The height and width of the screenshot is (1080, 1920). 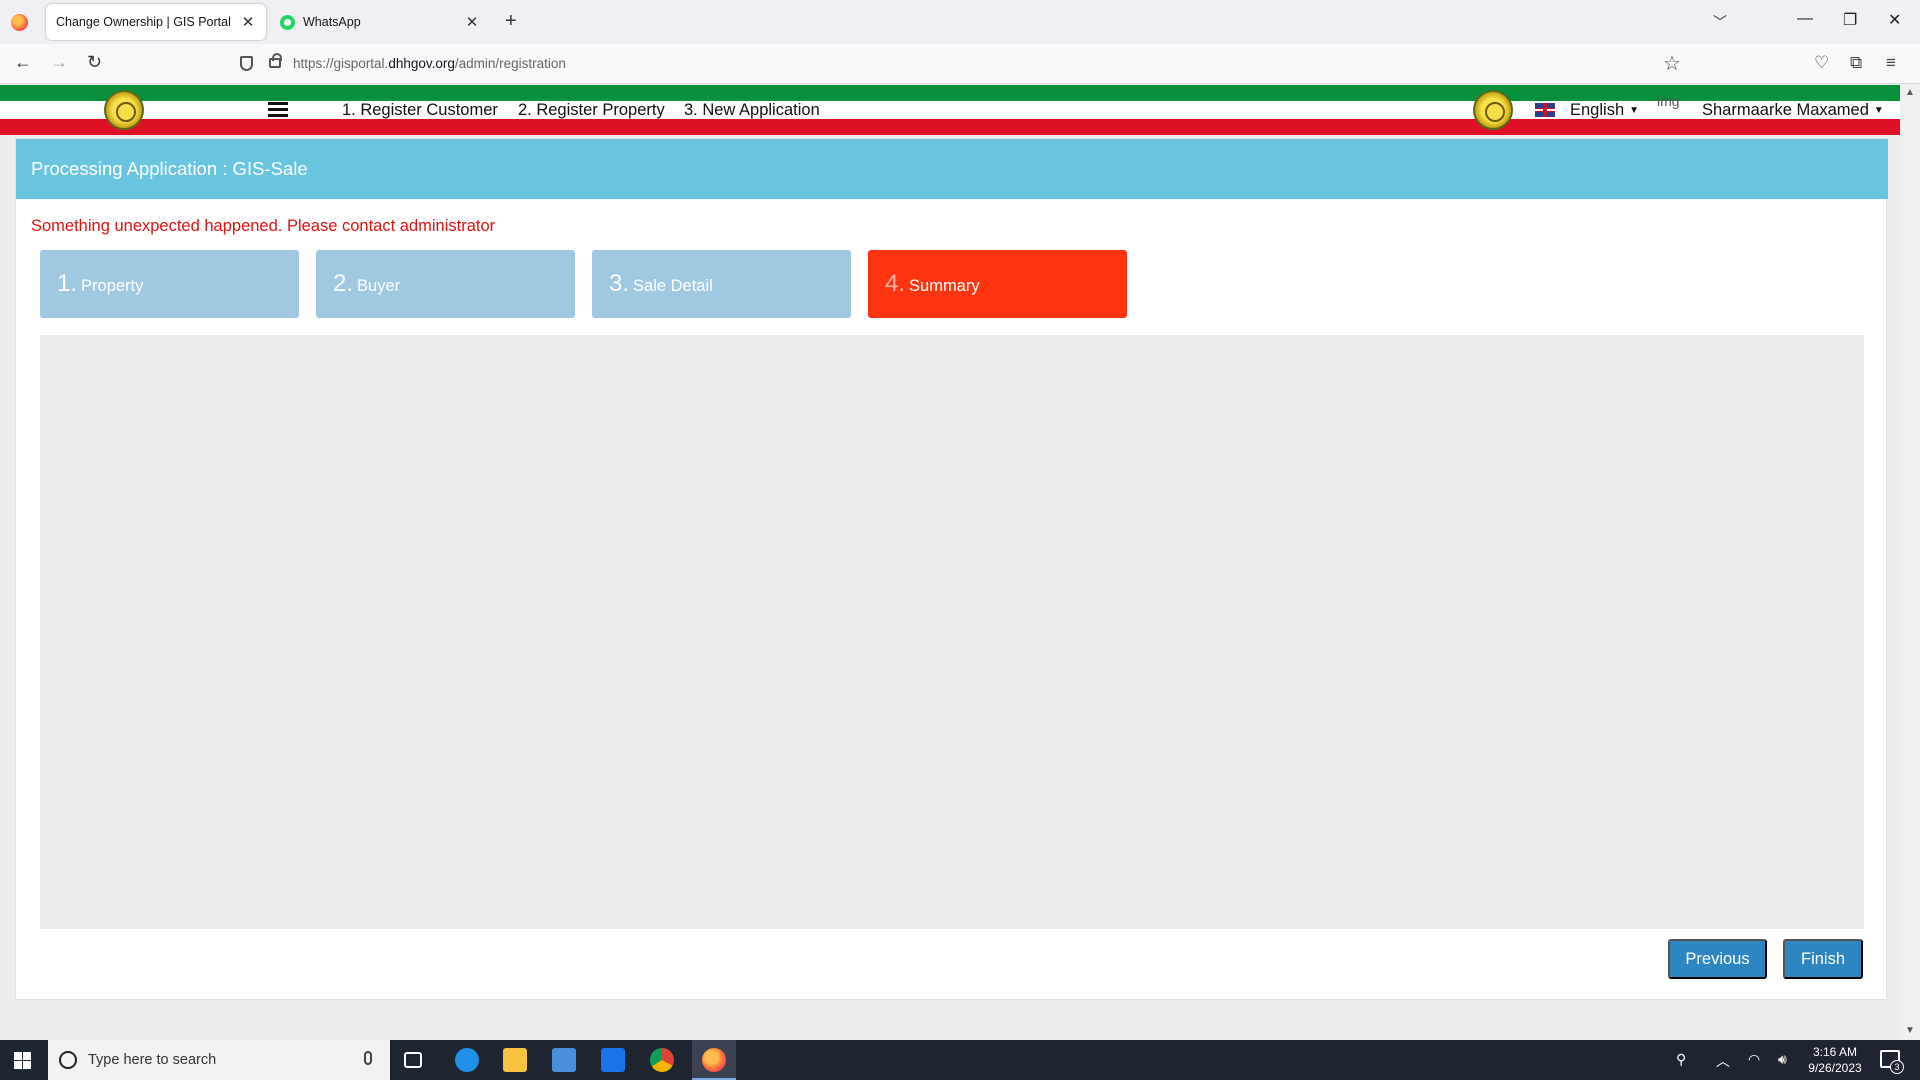 I want to click on language-dropdown: English ▼, so click(x=1604, y=110).